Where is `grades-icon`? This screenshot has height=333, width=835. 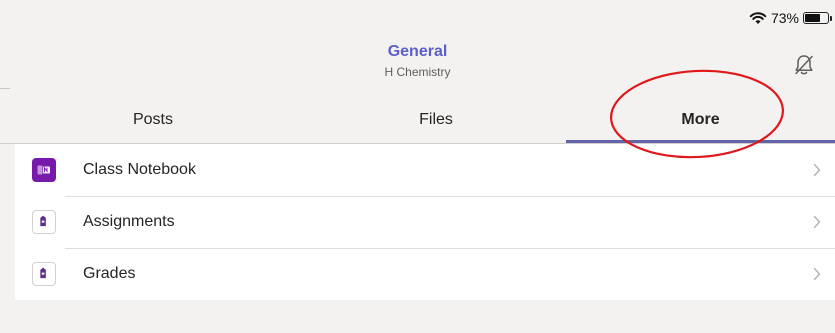 grades-icon is located at coordinates (44, 274).